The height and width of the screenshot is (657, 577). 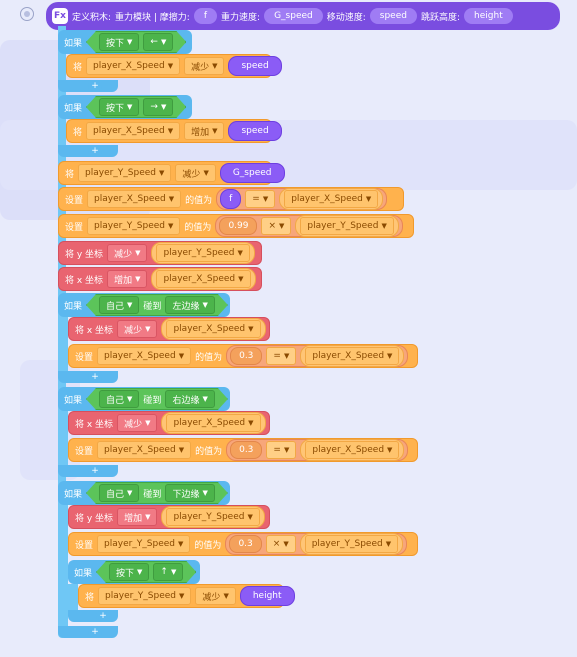 I want to click on change-var-block: 将 player_Y_Speed ▼ 减少 ▼ G_speed, so click(x=171, y=173).